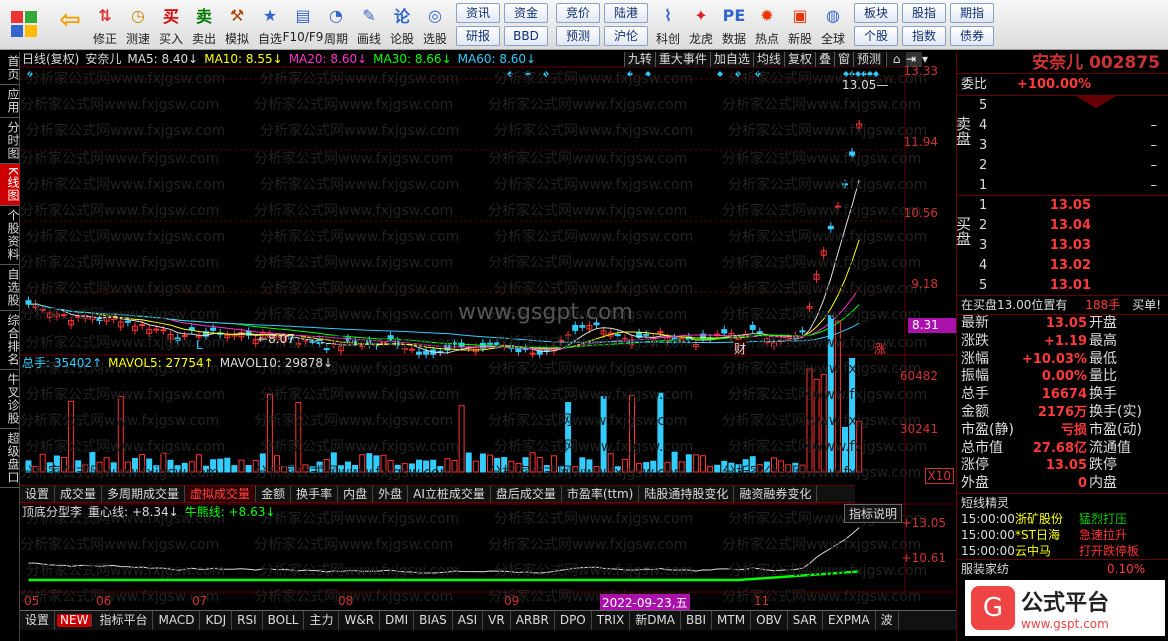  What do you see at coordinates (687, 494) in the screenshot?
I see `volume-tab: 陆股通持股变化` at bounding box center [687, 494].